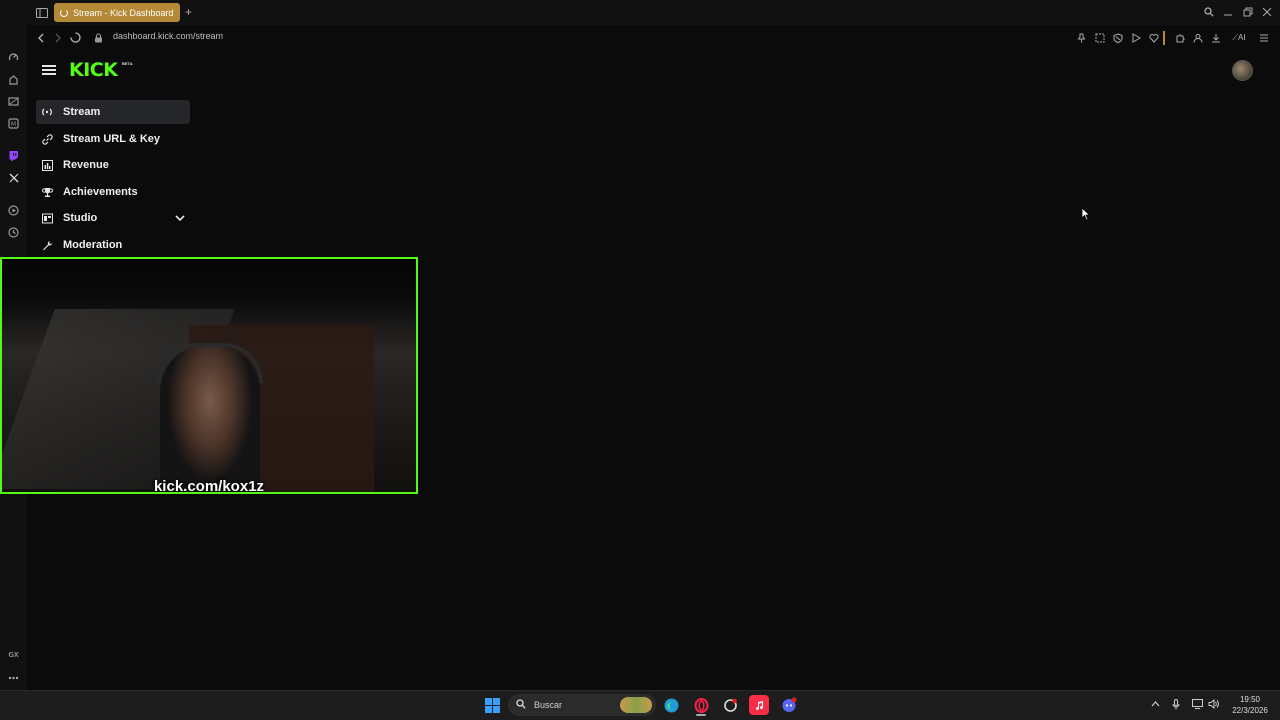 This screenshot has height=720, width=1280. Describe the element at coordinates (209, 486) in the screenshot. I see `channel-url-overlay: kick.com/kox1z` at that location.